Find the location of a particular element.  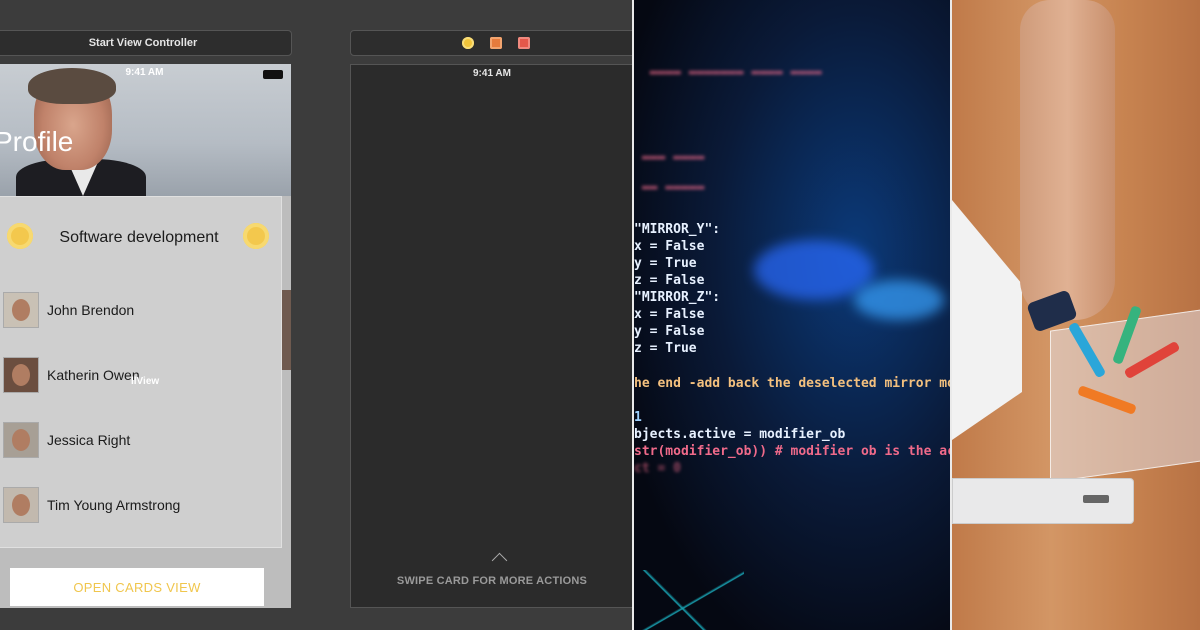

code-line: ct = 0 is located at coordinates (657, 468).